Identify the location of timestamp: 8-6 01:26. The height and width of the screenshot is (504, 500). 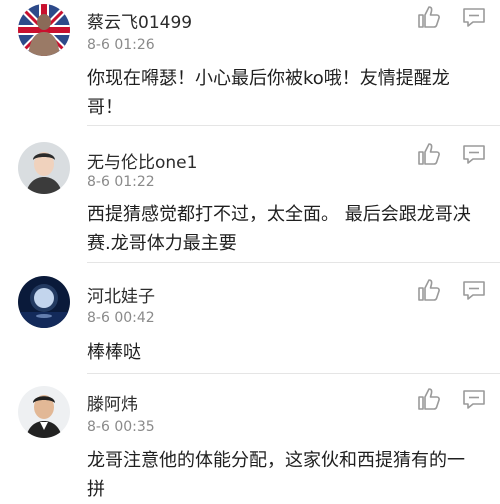
(121, 45).